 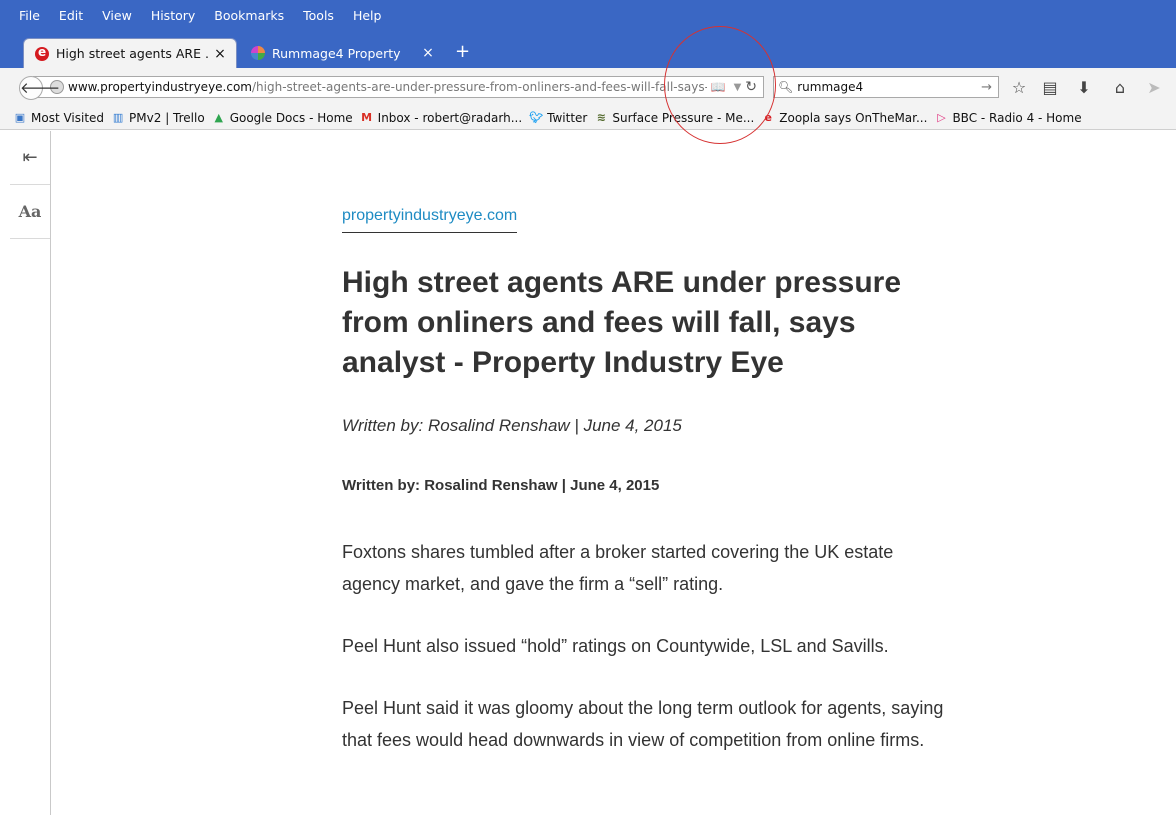 What do you see at coordinates (68, 16) in the screenshot?
I see `menu-edit: Edit` at bounding box center [68, 16].